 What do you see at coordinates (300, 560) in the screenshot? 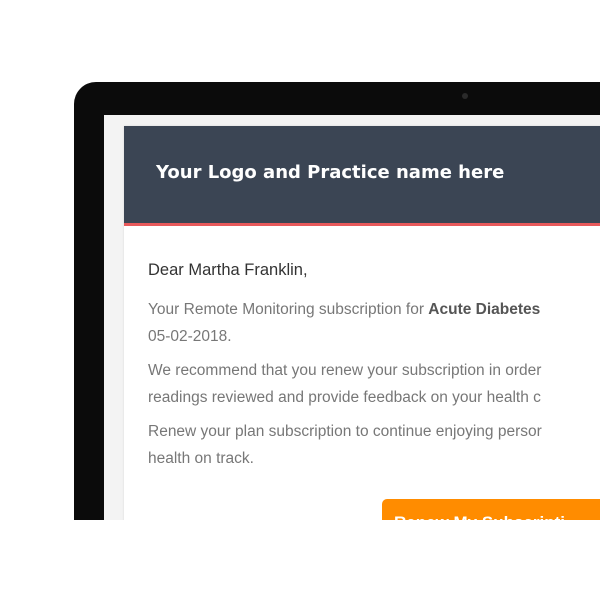
I see `page-background` at bounding box center [300, 560].